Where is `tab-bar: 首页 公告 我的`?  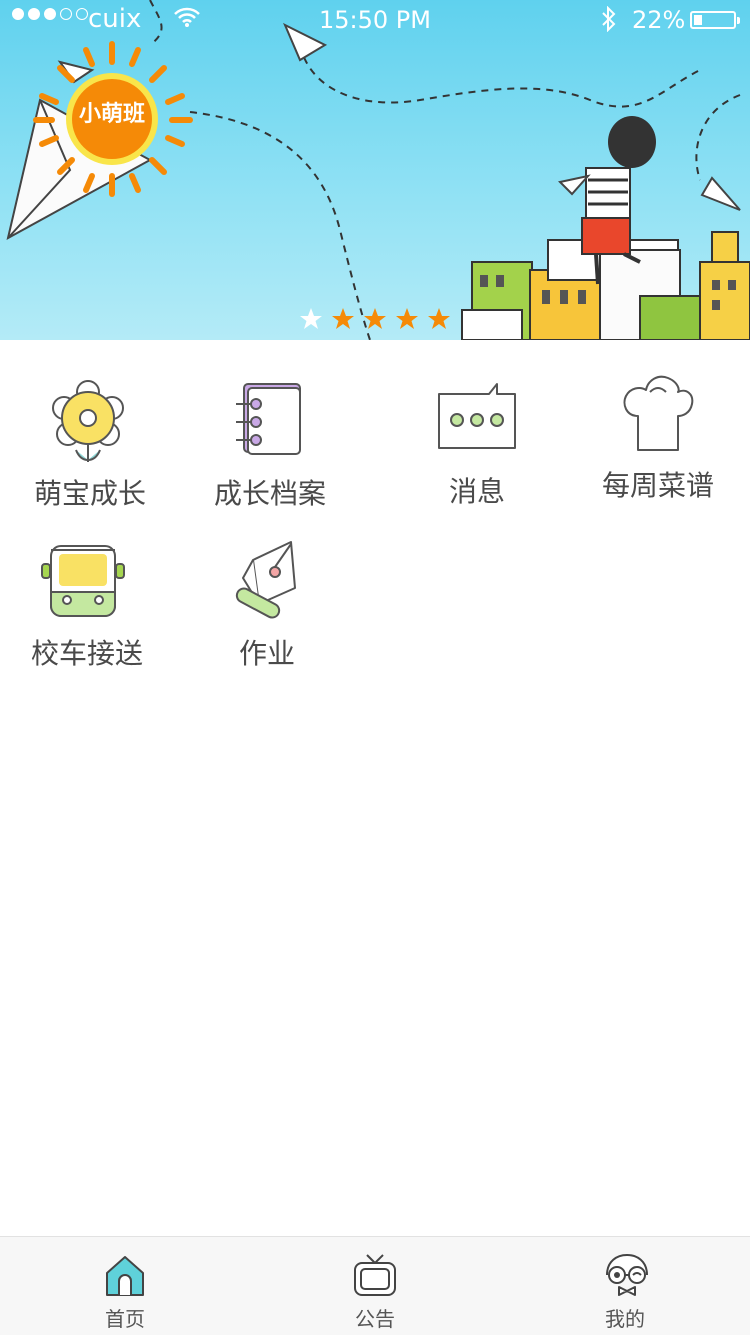 tab-bar: 首页 公告 我的 is located at coordinates (375, 1285).